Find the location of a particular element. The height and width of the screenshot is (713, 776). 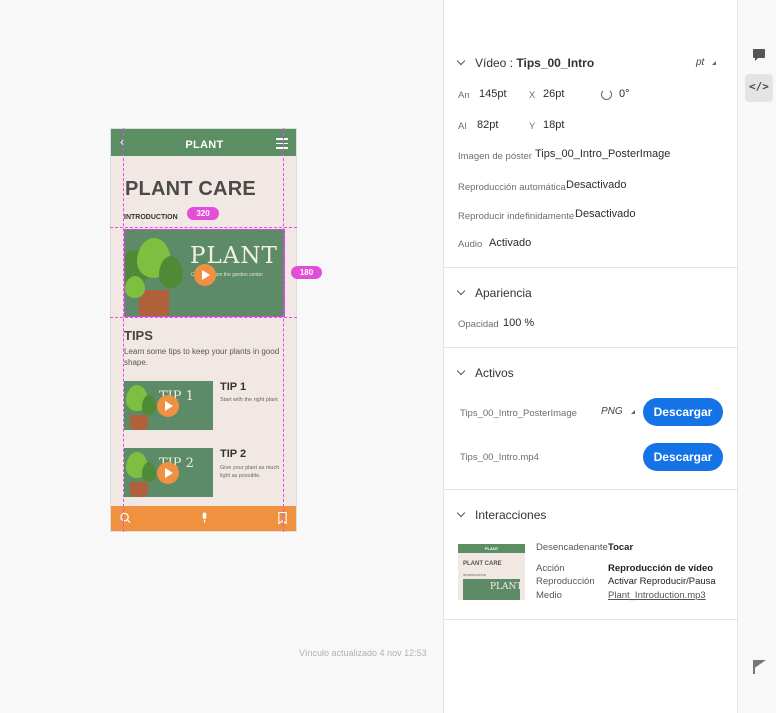

height-measurement-badge: 180 is located at coordinates (306, 272).